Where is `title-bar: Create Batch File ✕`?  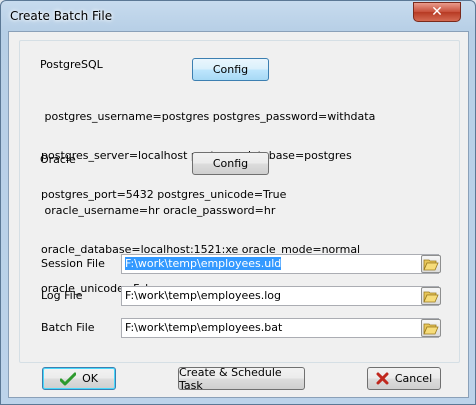
title-bar: Create Batch File ✕ is located at coordinates (238, 16).